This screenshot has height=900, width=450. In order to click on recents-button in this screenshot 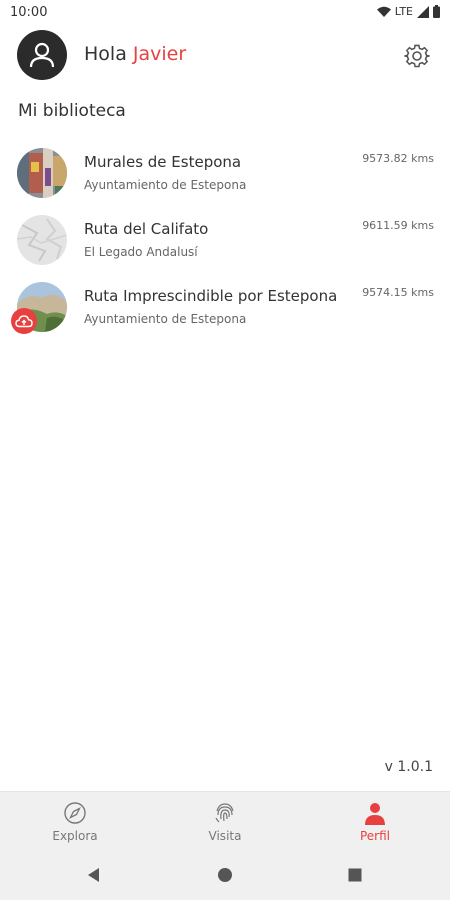, I will do `click(355, 875)`.